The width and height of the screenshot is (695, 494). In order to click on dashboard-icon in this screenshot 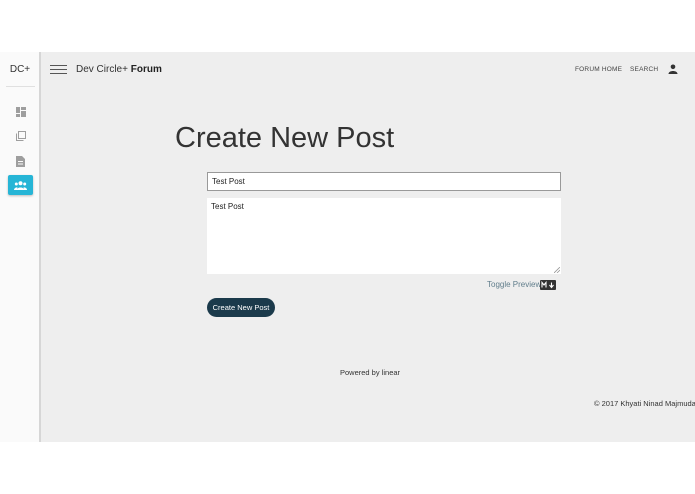, I will do `click(20, 112)`.